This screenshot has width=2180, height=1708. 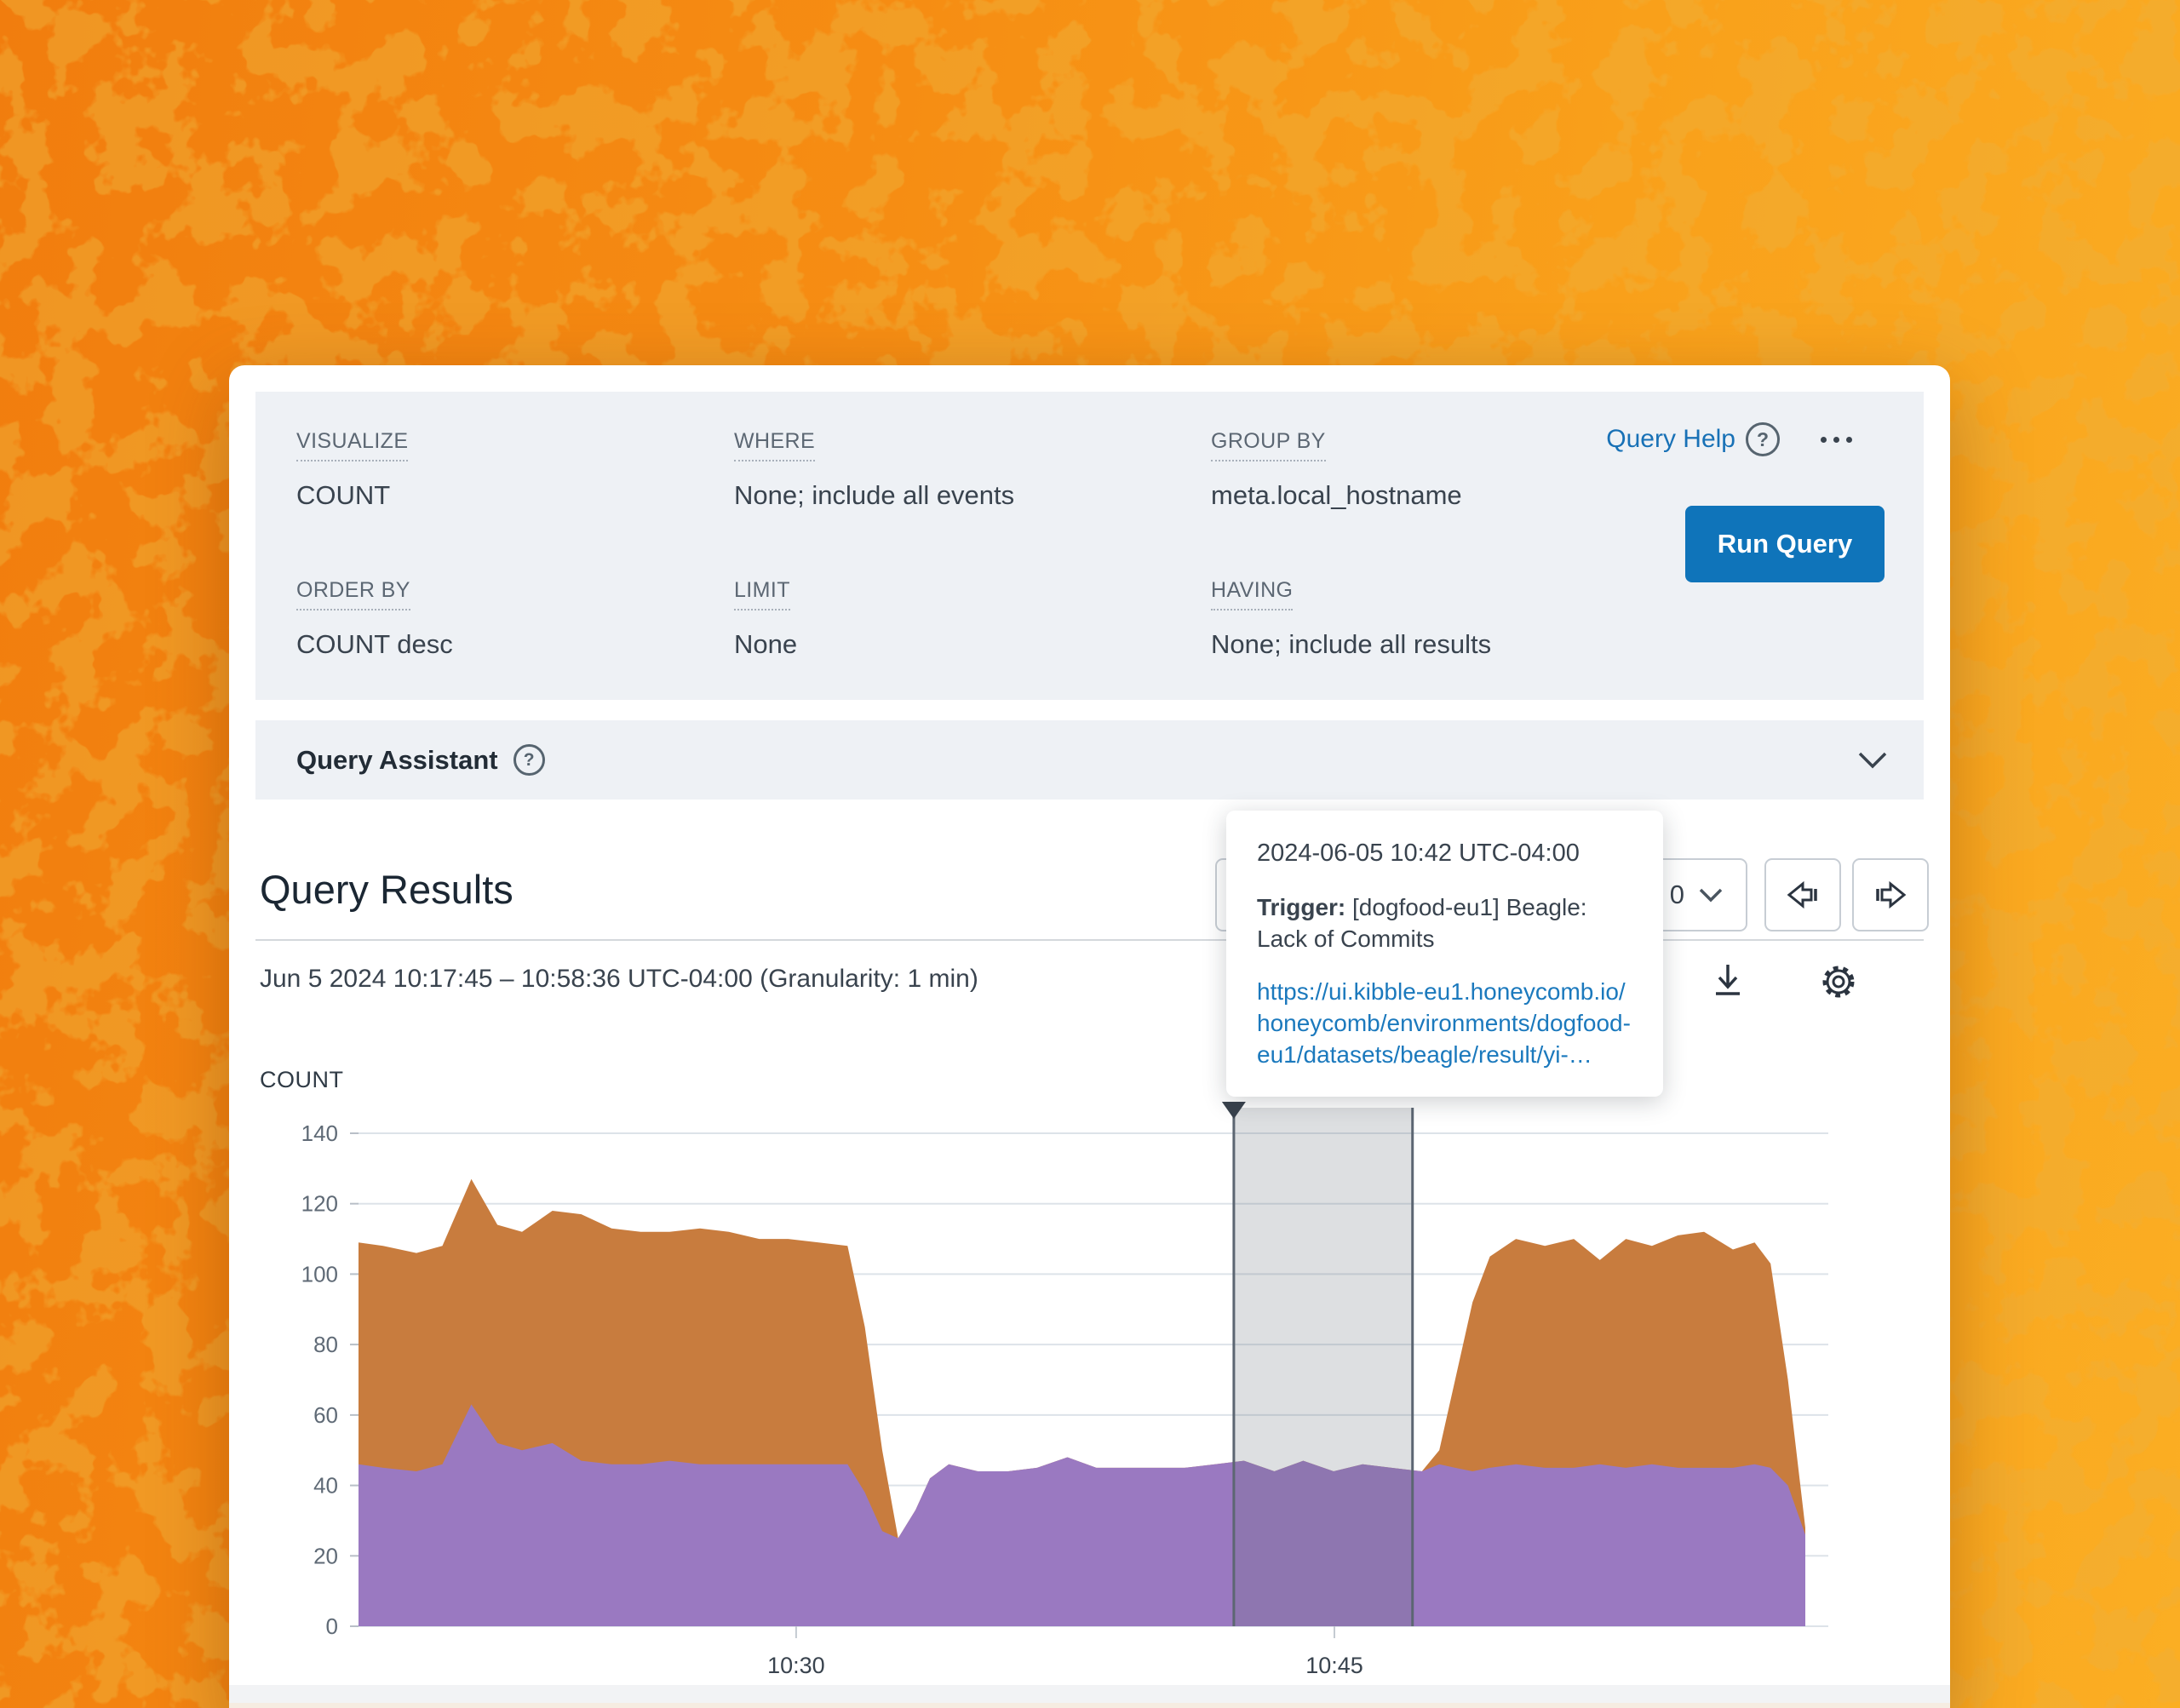 What do you see at coordinates (332, 1626) in the screenshot?
I see `y-tick-label: 0` at bounding box center [332, 1626].